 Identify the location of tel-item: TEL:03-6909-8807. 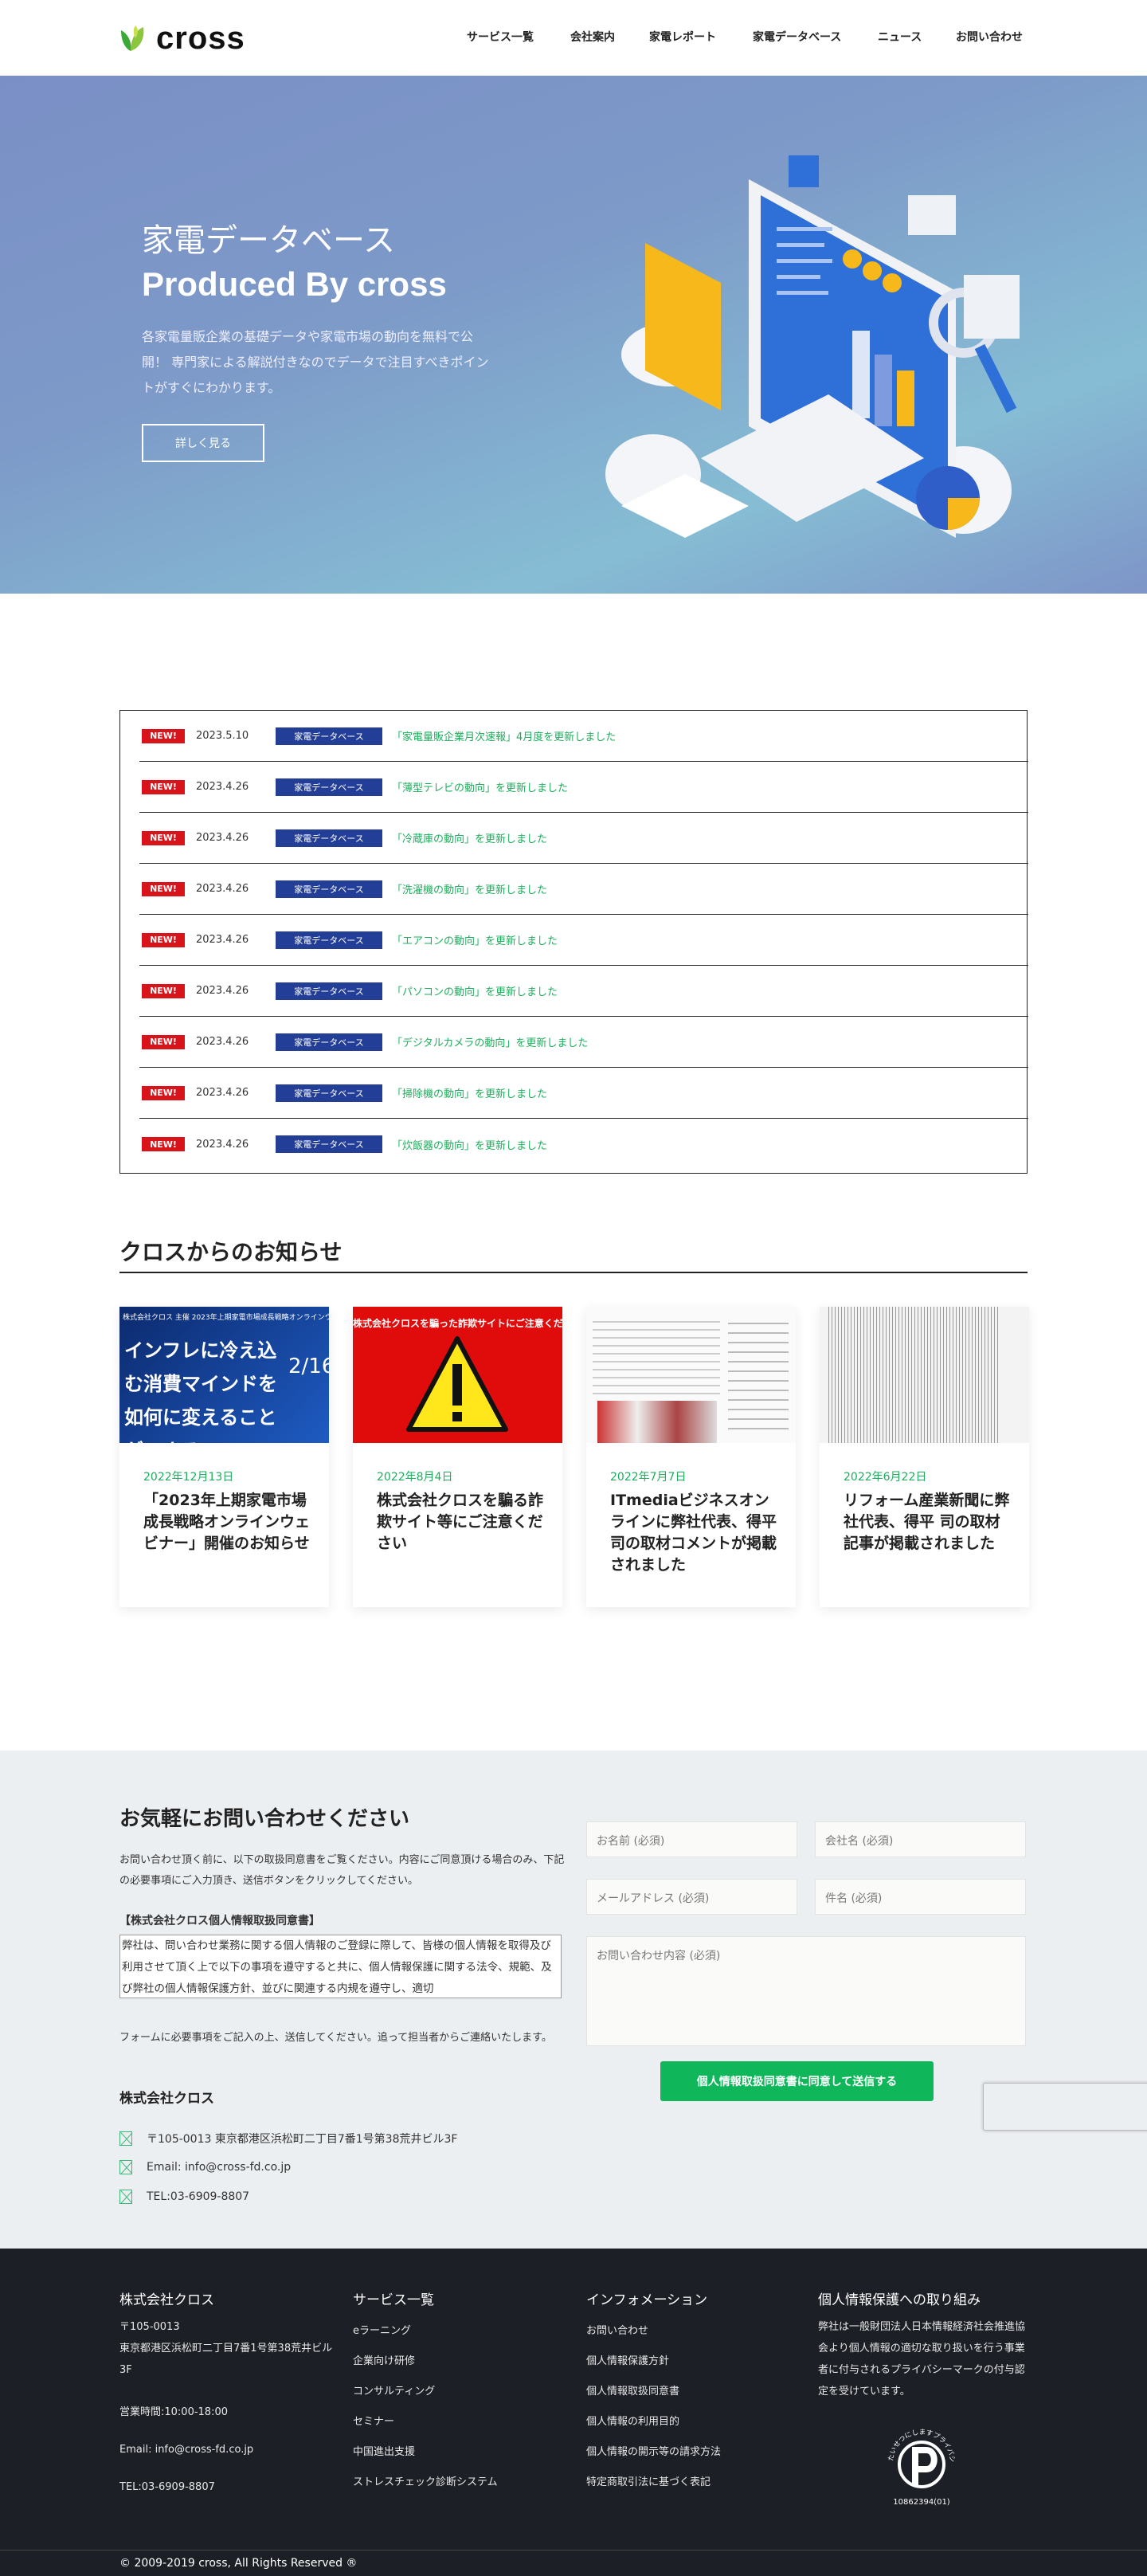
(184, 2197).